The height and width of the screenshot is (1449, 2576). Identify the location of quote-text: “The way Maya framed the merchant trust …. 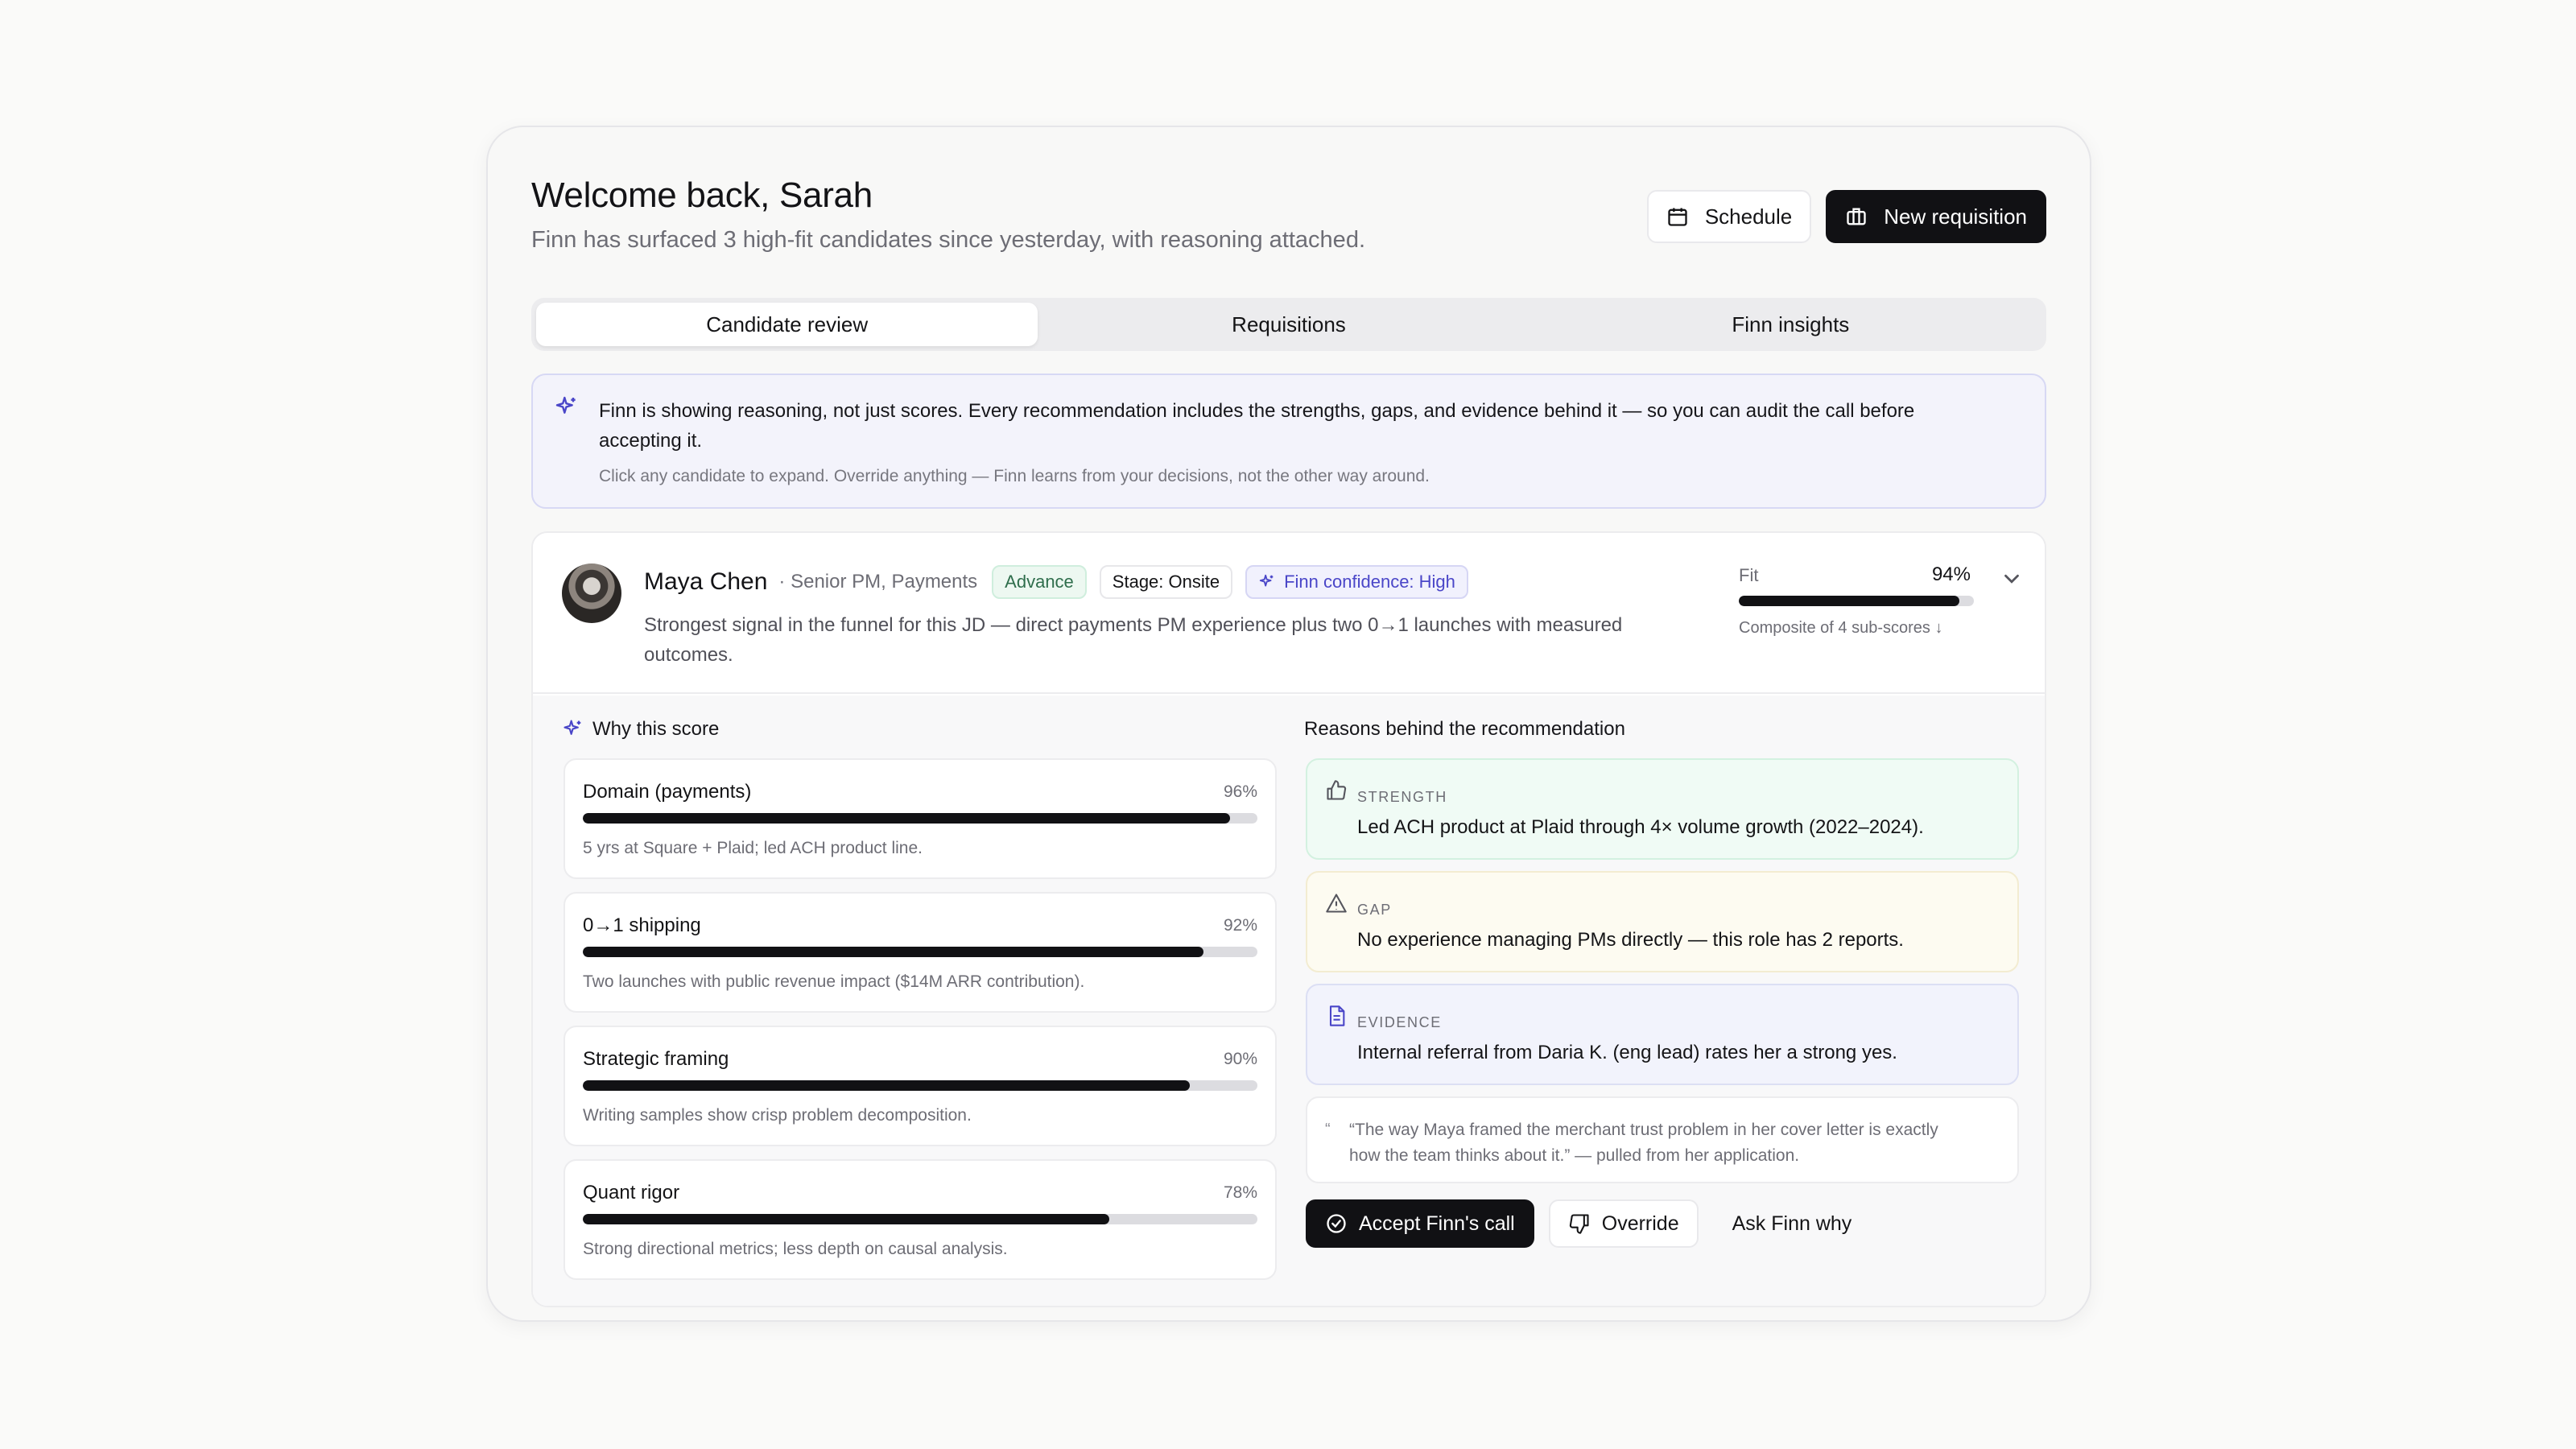
(1643, 1143).